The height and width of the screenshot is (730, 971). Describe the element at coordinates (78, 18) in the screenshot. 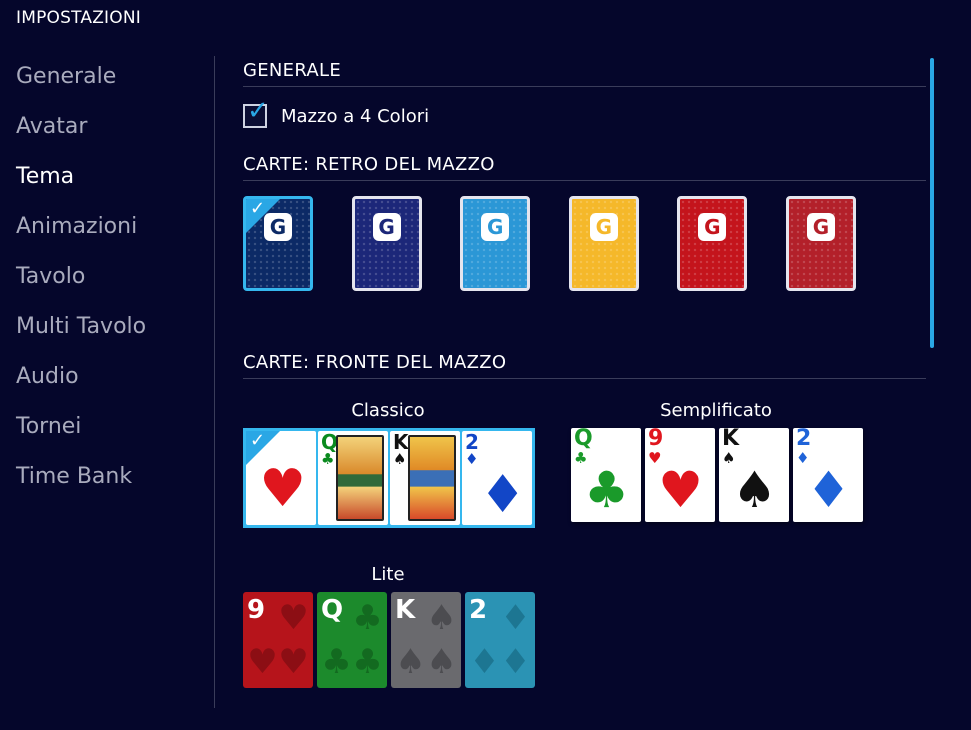

I see `page-title: IMPOSTAZIONI` at that location.